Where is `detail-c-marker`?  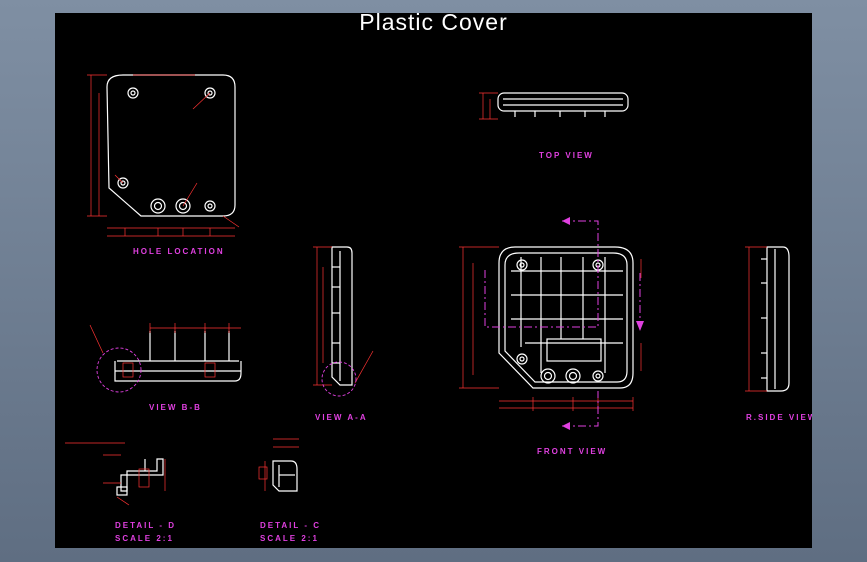
detail-c-marker is located at coordinates (339, 379).